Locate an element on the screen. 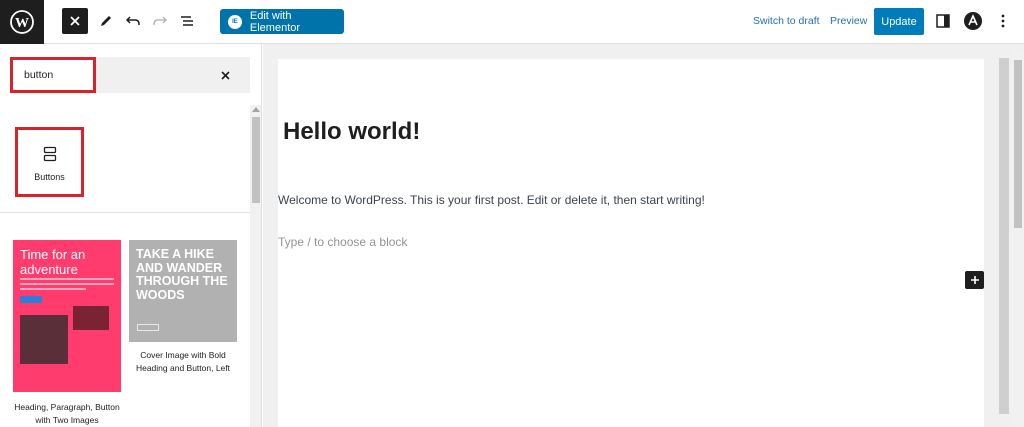 Image resolution: width=1024 pixels, height=427 pixels. wordpress-icon: W is located at coordinates (22, 22).